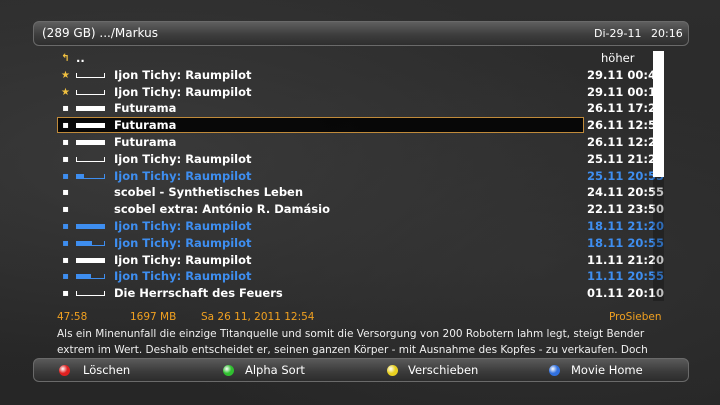 The height and width of the screenshot is (405, 720). What do you see at coordinates (360, 125) in the screenshot?
I see `movie-row: ▪ Futurama 26.11 12:54` at bounding box center [360, 125].